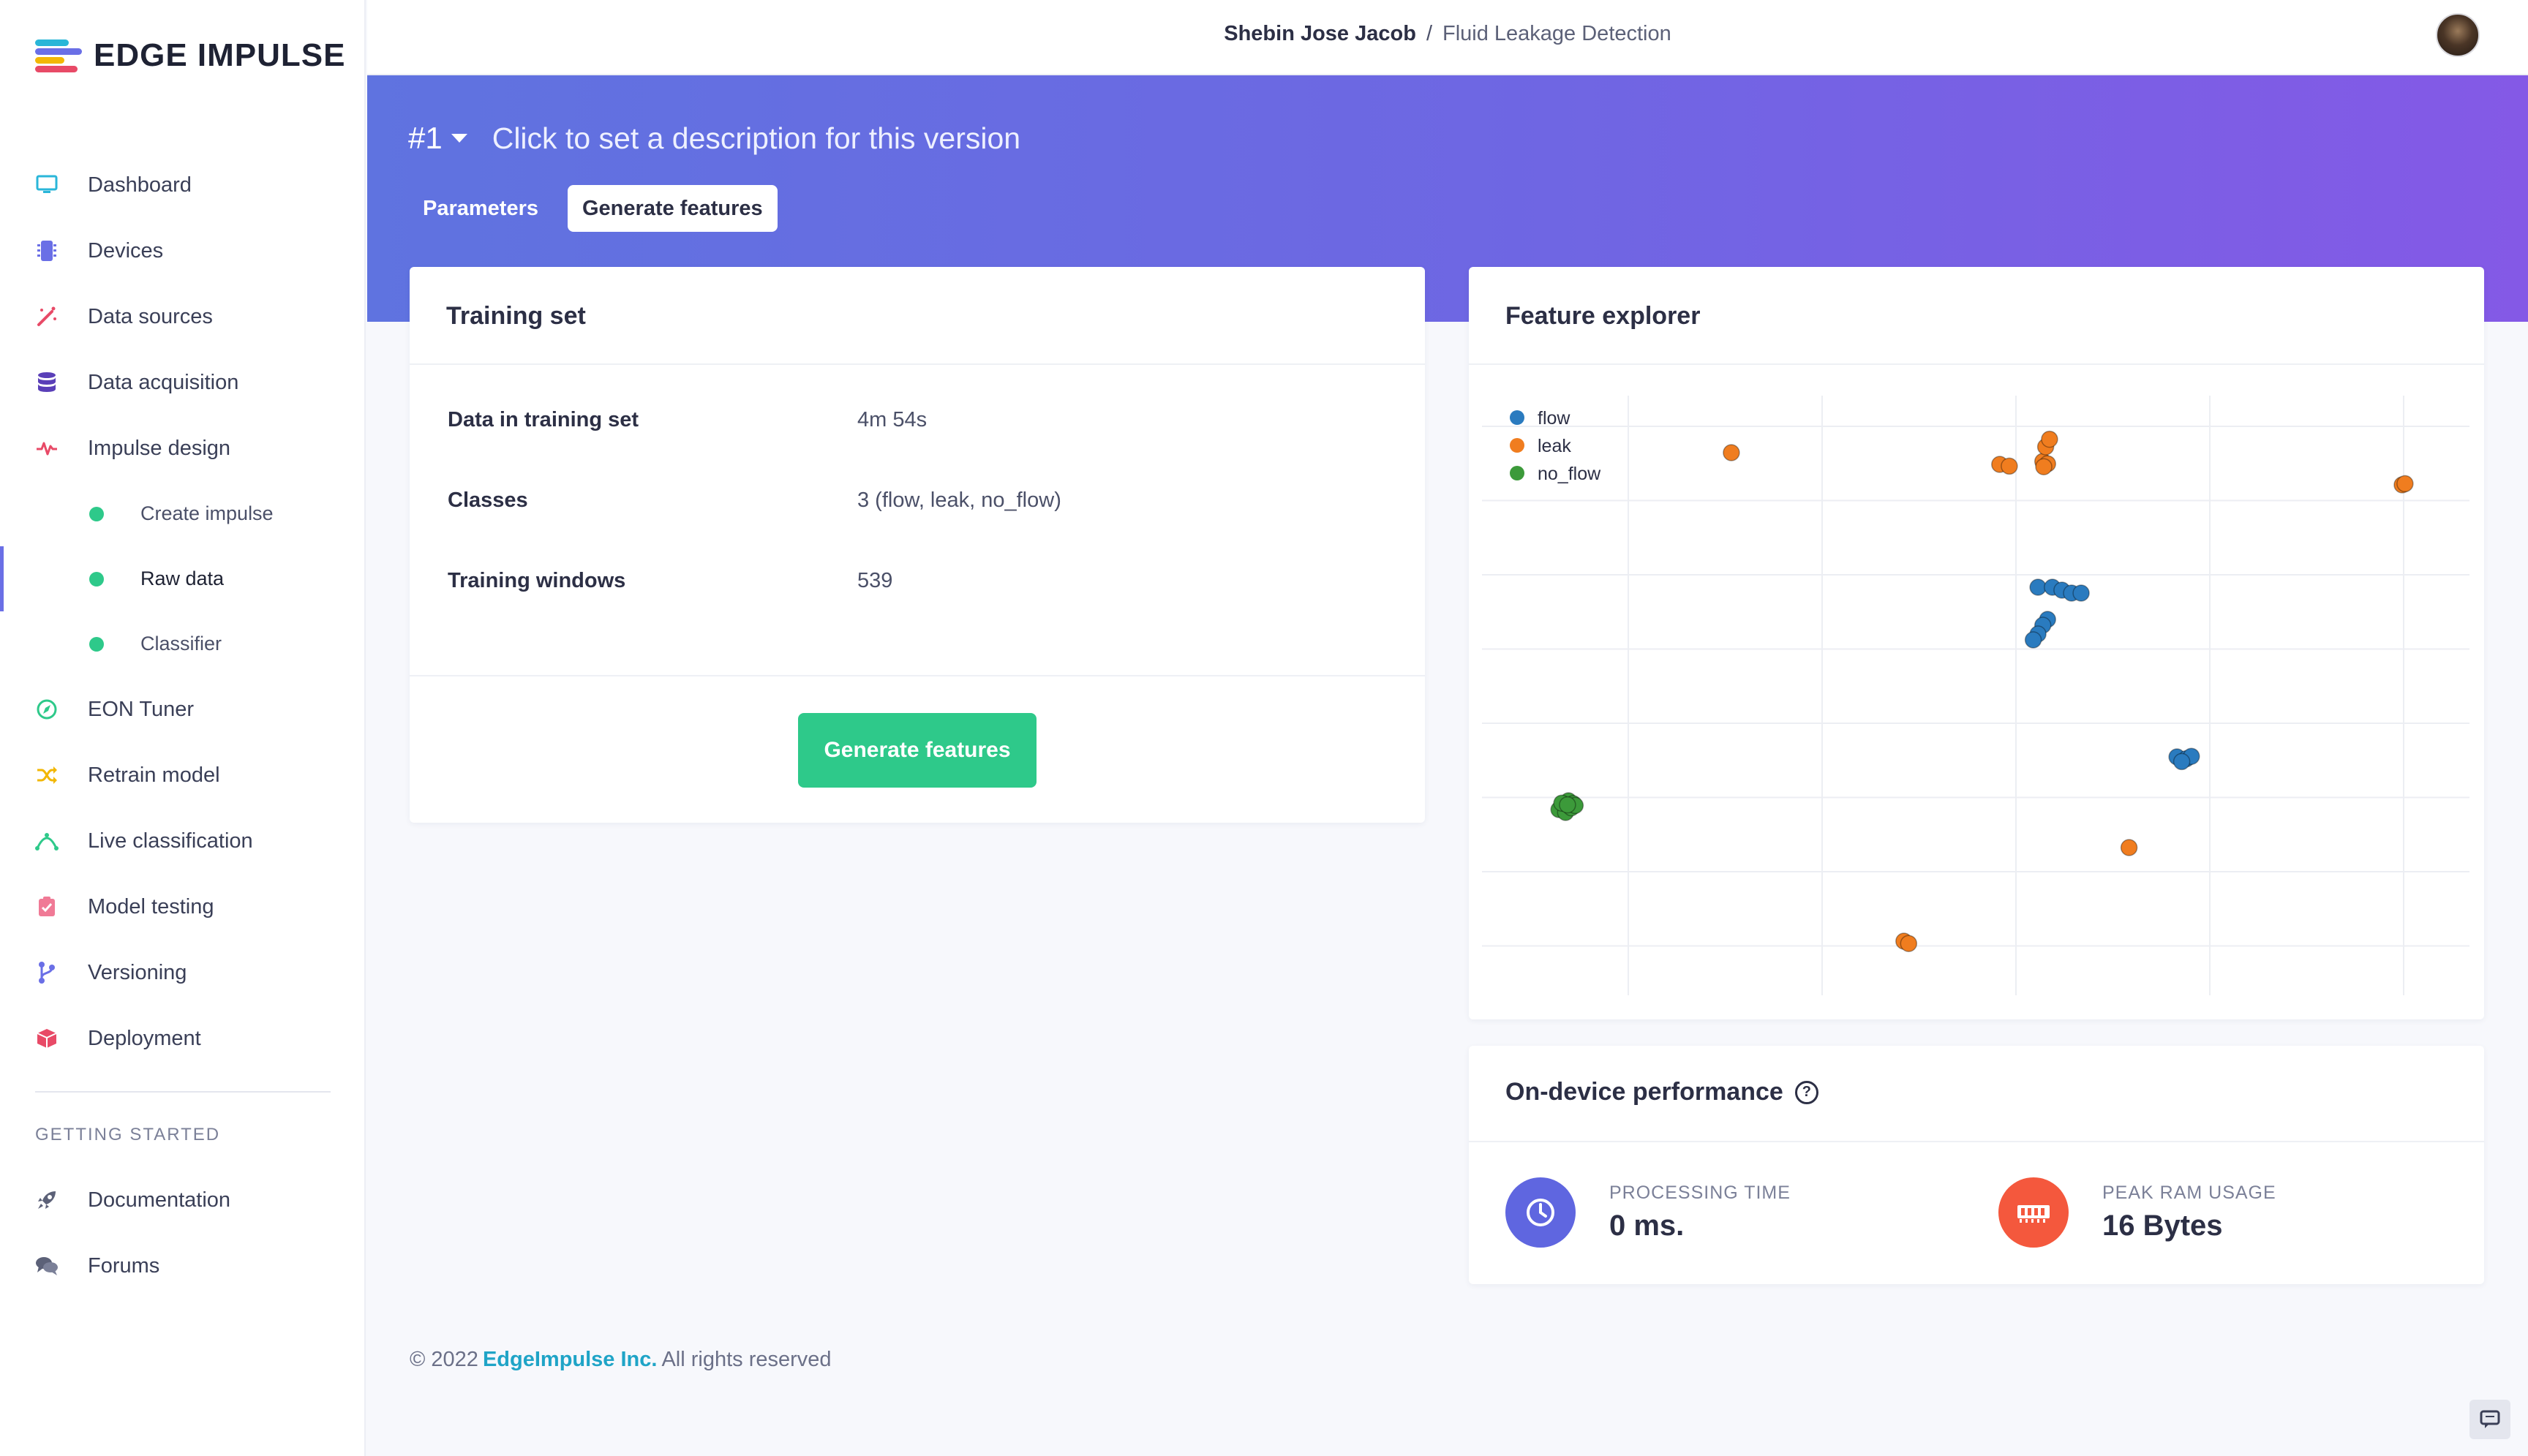 Image resolution: width=2528 pixels, height=1456 pixels. Describe the element at coordinates (154, 775) in the screenshot. I see `sidebar-item-label: Retrain model` at that location.